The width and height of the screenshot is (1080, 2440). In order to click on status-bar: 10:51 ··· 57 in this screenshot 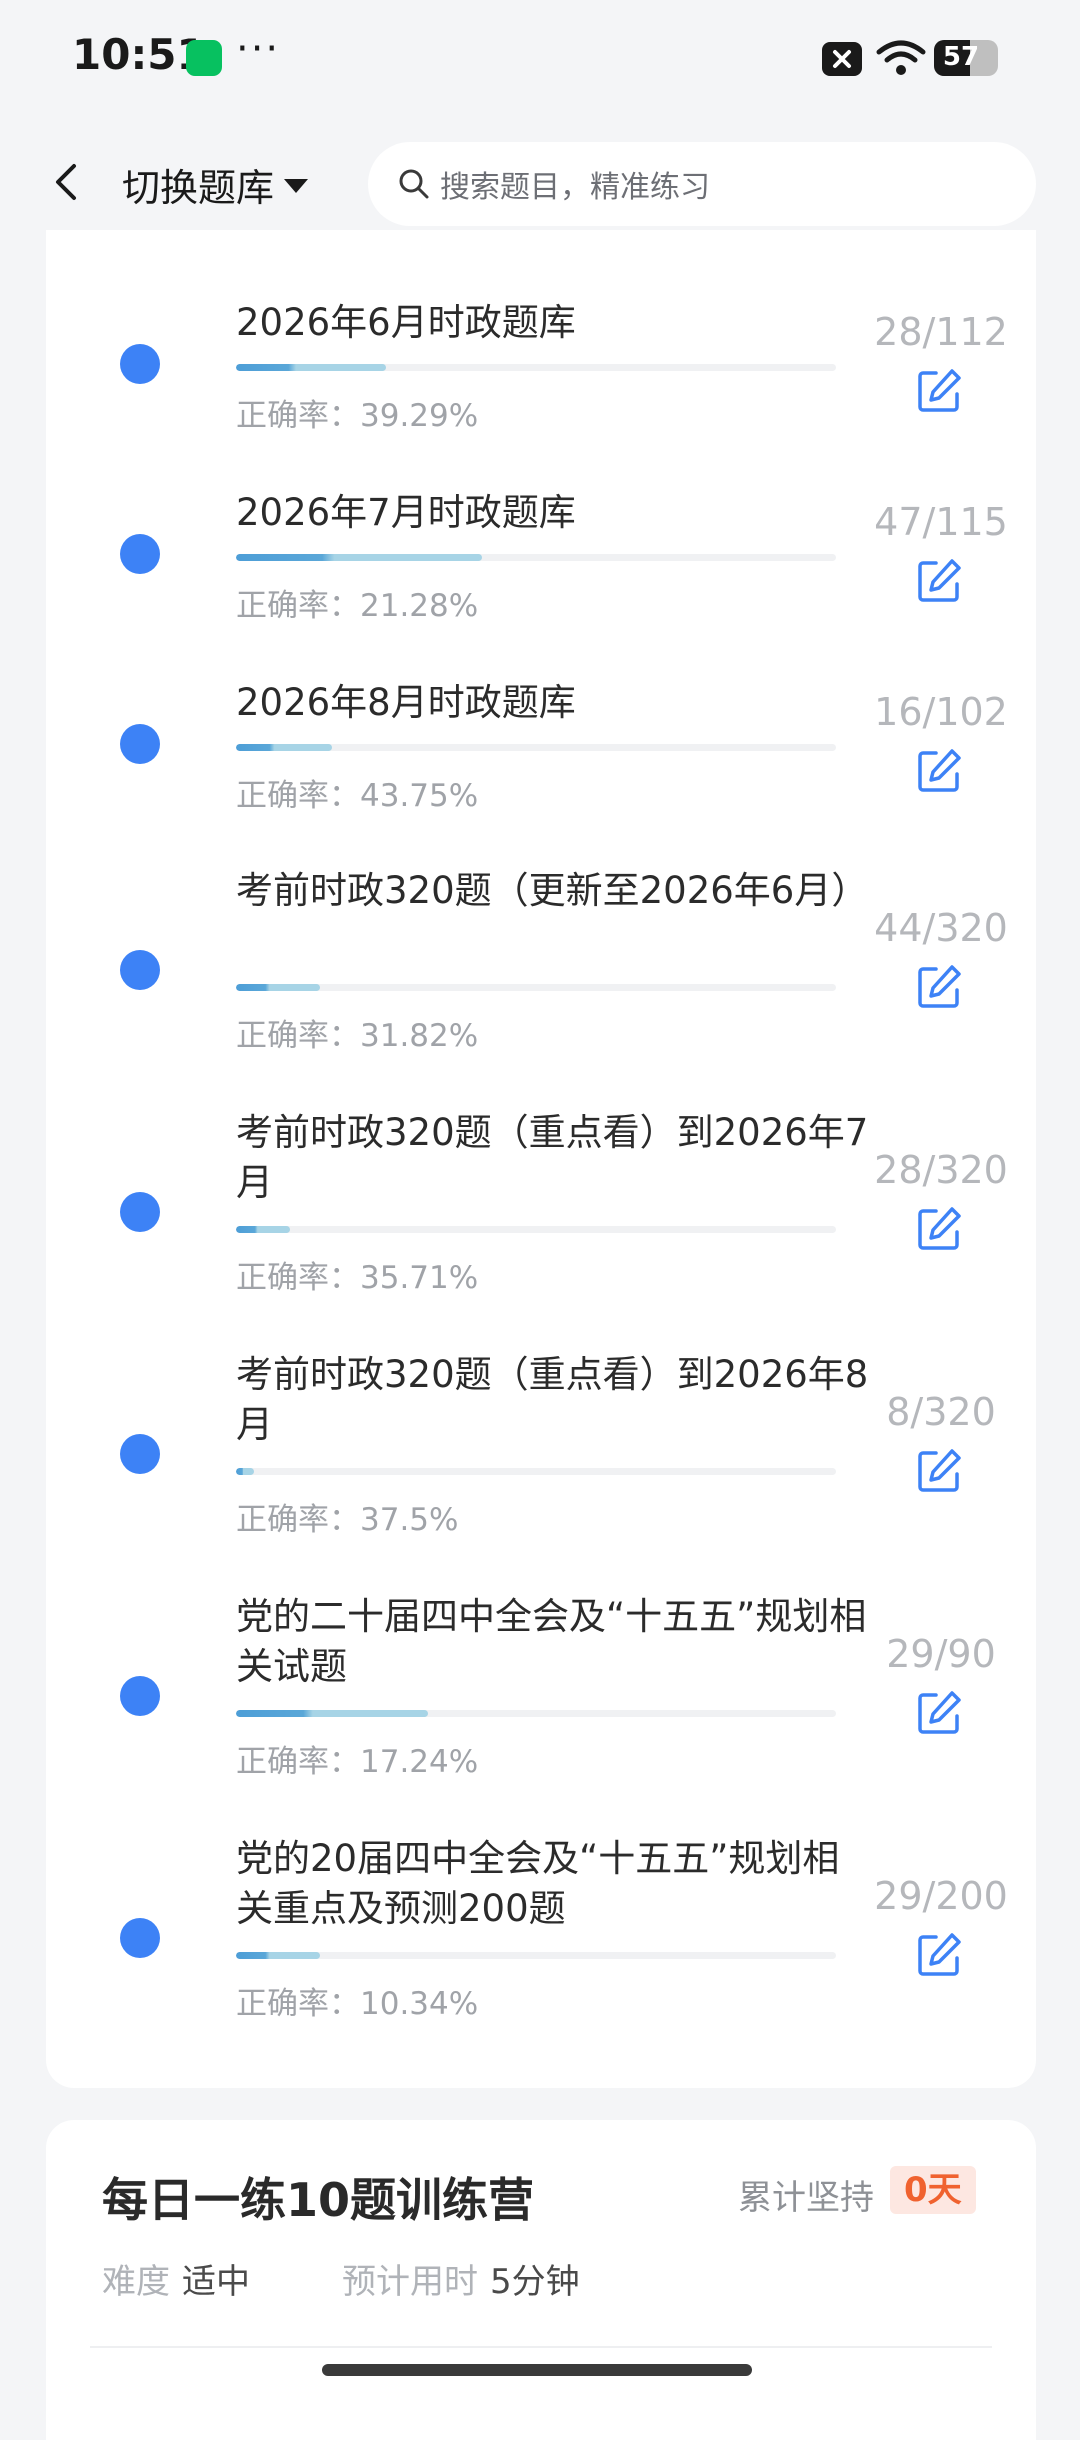, I will do `click(540, 60)`.